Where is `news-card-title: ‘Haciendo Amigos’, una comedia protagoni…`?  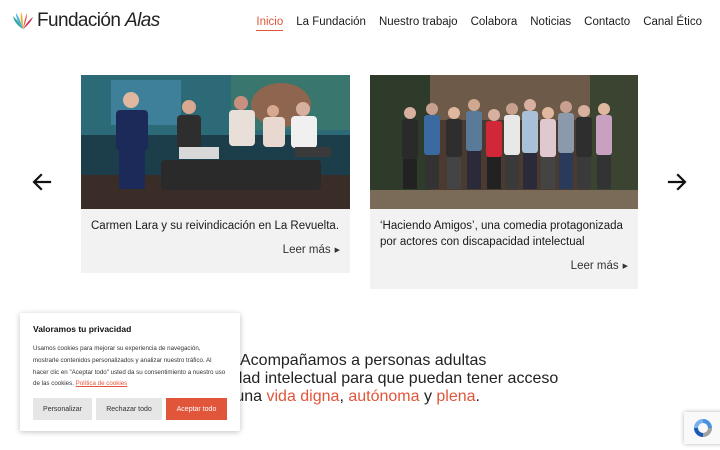
news-card-title: ‘Haciendo Amigos’, una comedia protagoni… is located at coordinates (504, 229).